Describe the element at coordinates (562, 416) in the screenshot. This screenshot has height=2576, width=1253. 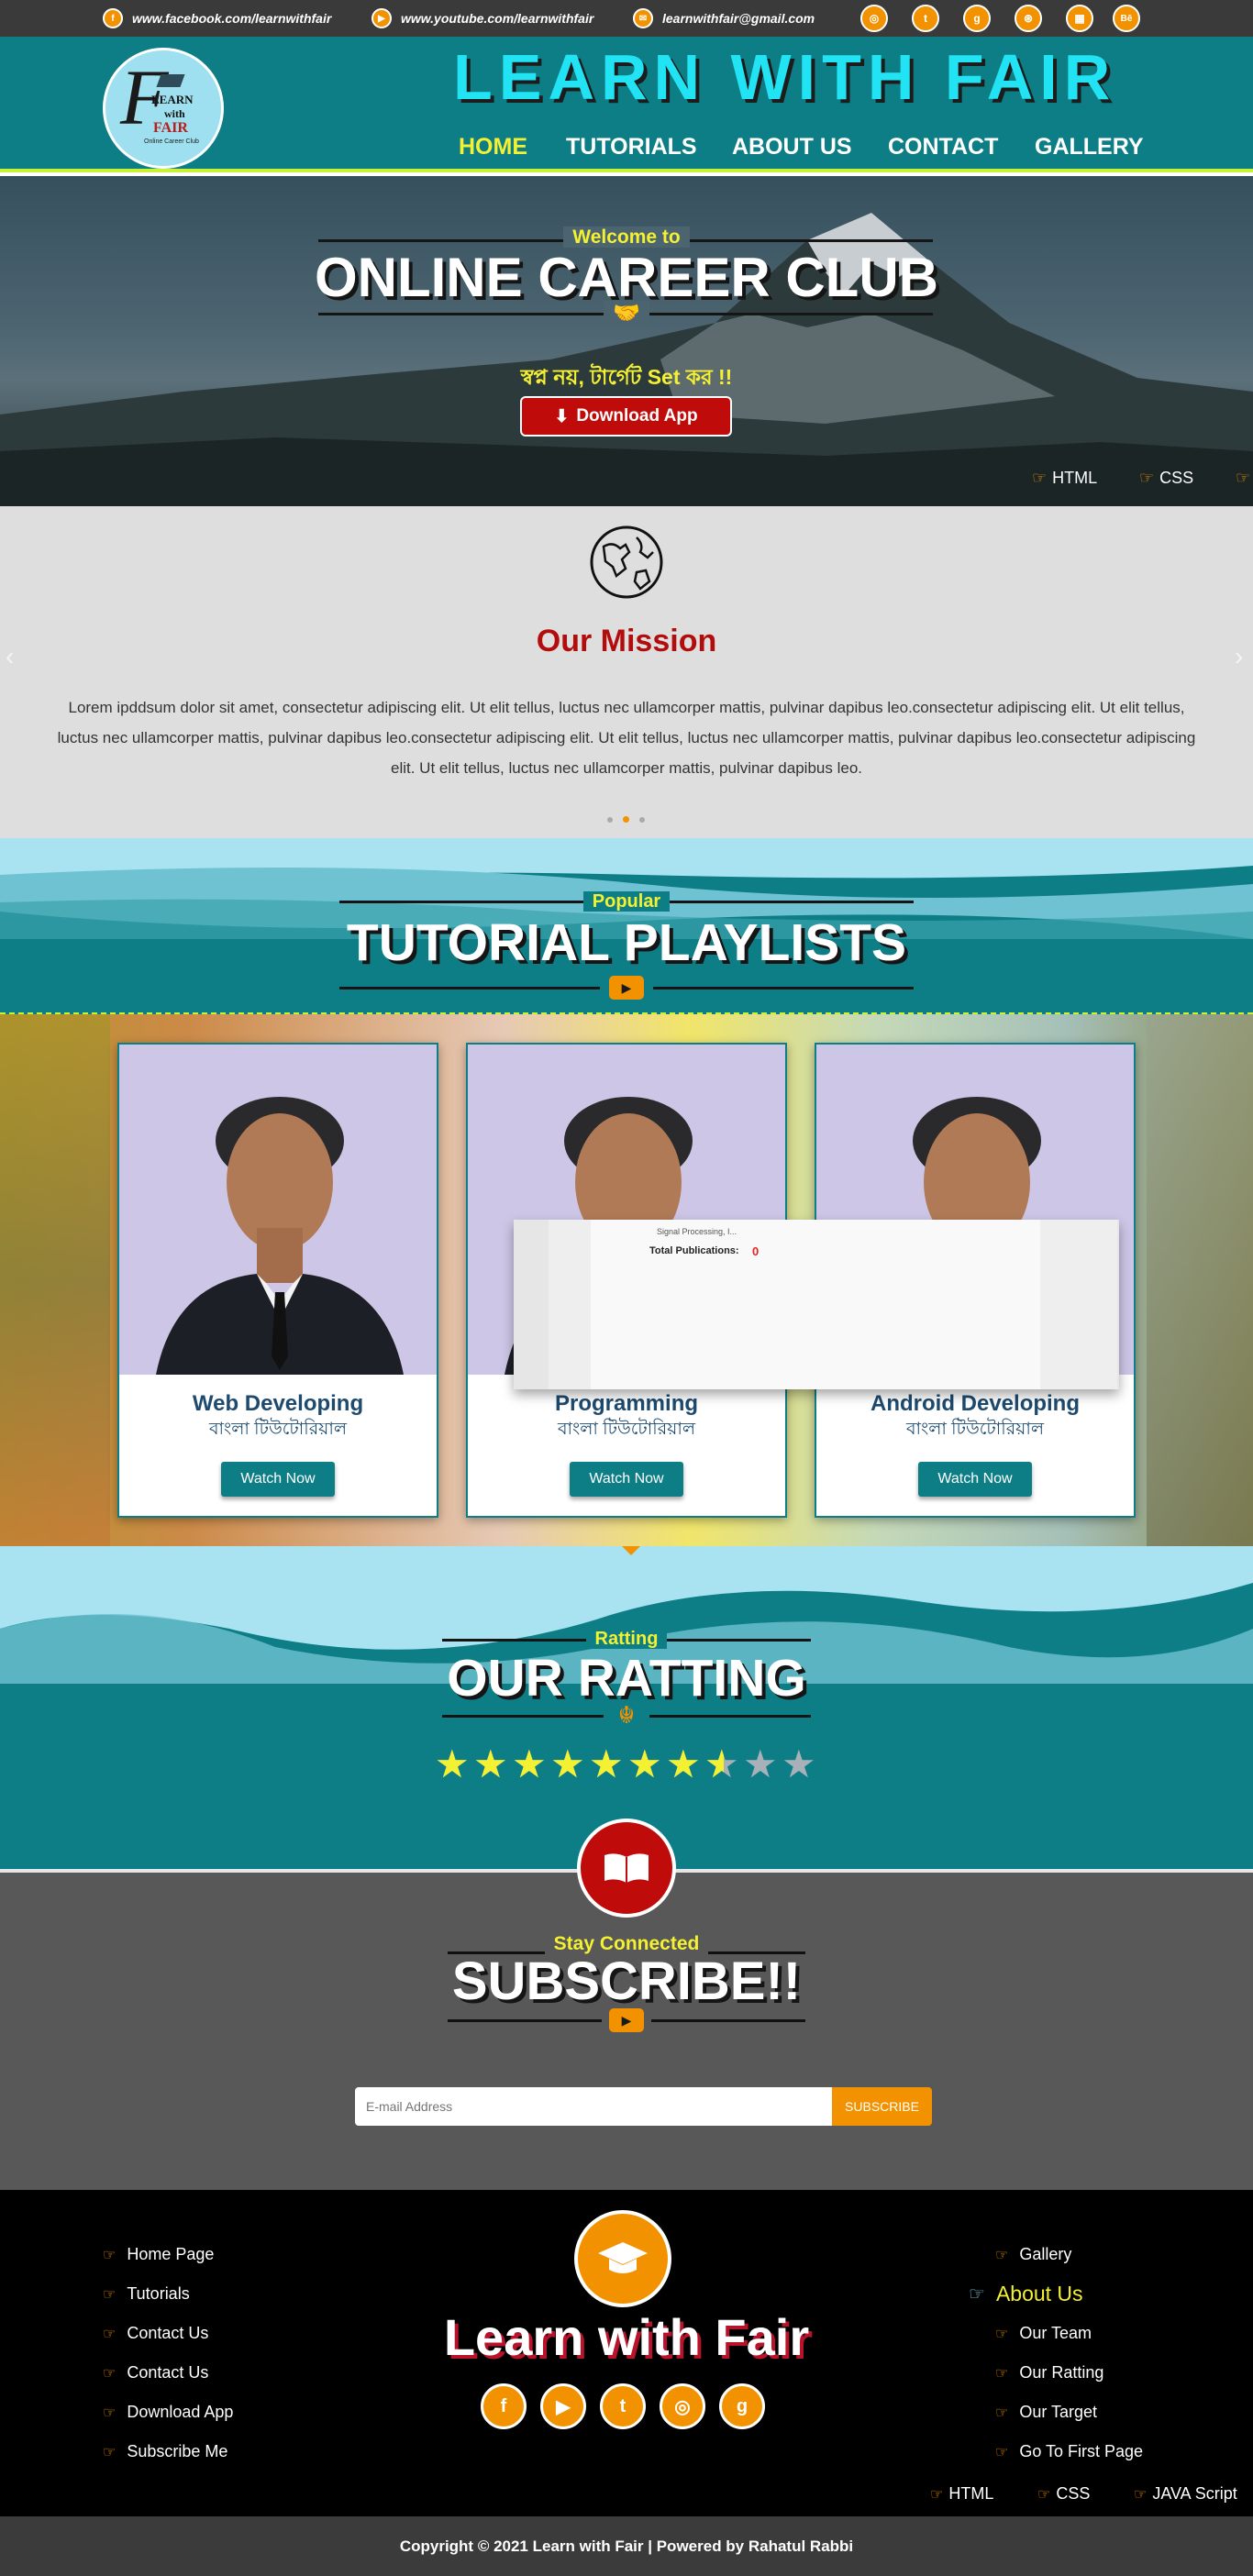
I see `download-icon: ⬇` at that location.